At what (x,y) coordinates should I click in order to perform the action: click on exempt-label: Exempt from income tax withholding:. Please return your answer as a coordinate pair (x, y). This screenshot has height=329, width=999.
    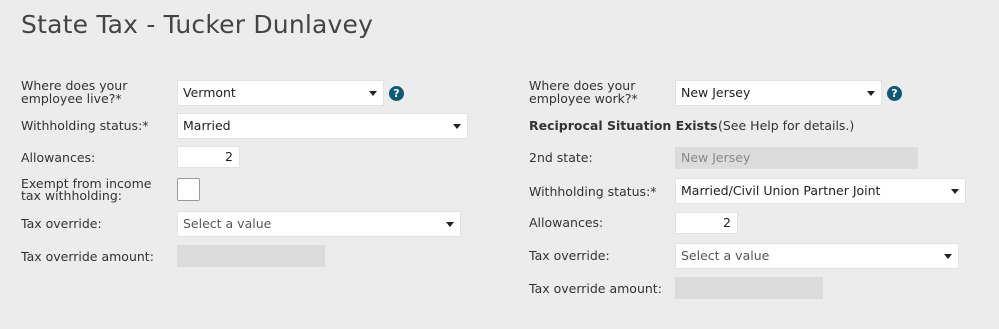
    Looking at the image, I should click on (86, 189).